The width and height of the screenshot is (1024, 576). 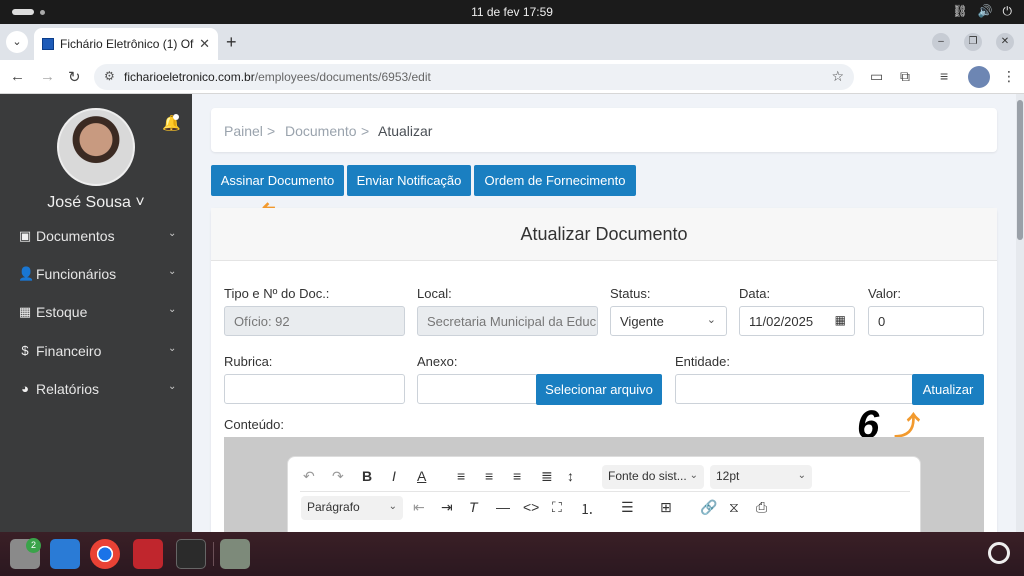 What do you see at coordinates (148, 554) in the screenshot?
I see `filezilla-app-icon` at bounding box center [148, 554].